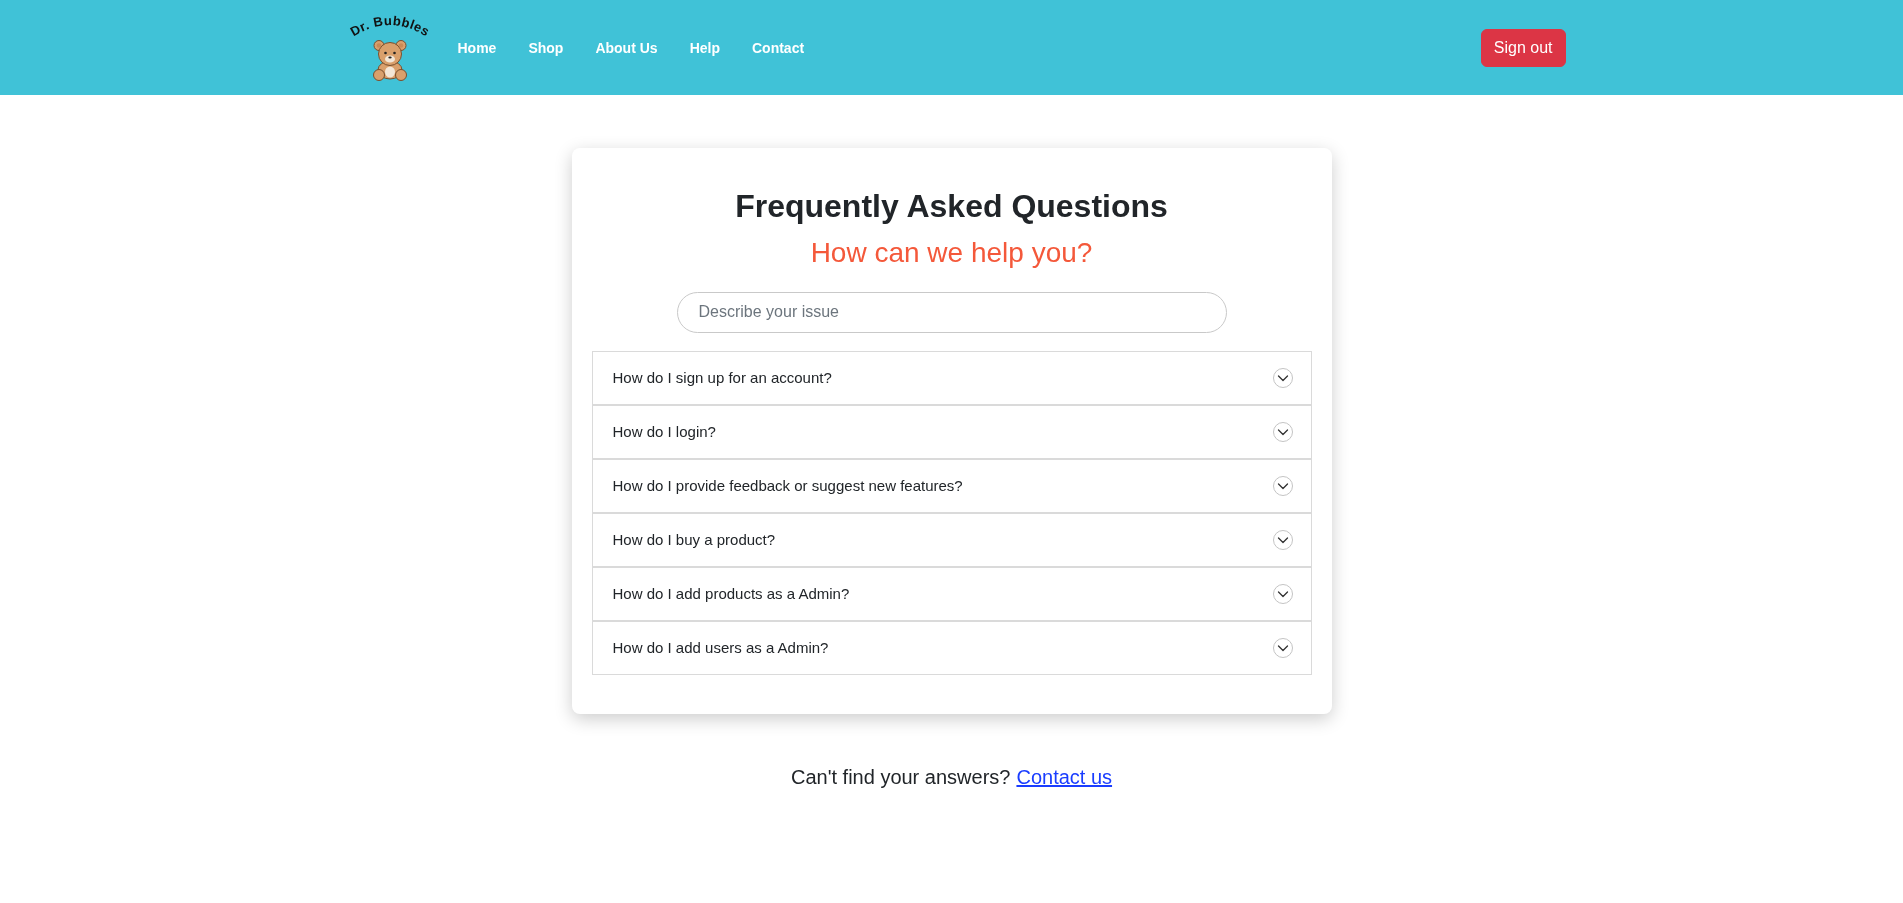  Describe the element at coordinates (389, 60) in the screenshot. I see `teddy-bear-icon` at that location.